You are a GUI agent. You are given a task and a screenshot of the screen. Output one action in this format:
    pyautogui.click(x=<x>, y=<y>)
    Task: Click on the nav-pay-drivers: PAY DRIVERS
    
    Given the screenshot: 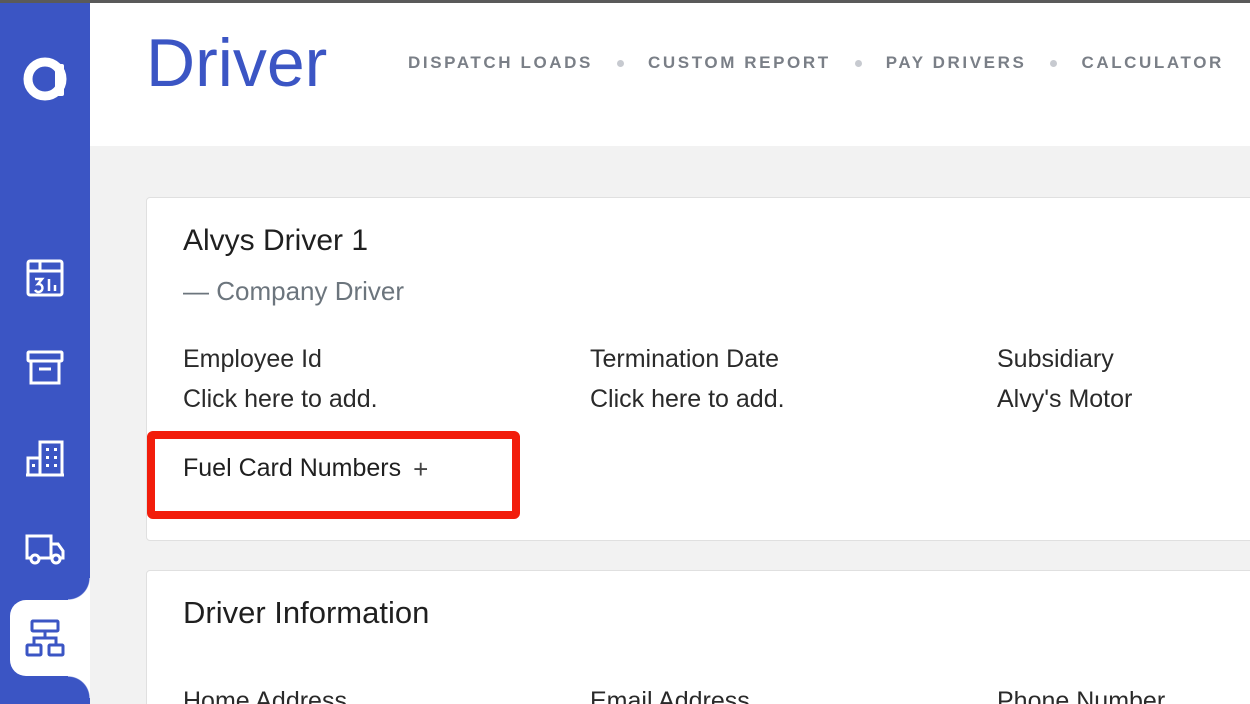 What is the action you would take?
    pyautogui.click(x=956, y=63)
    